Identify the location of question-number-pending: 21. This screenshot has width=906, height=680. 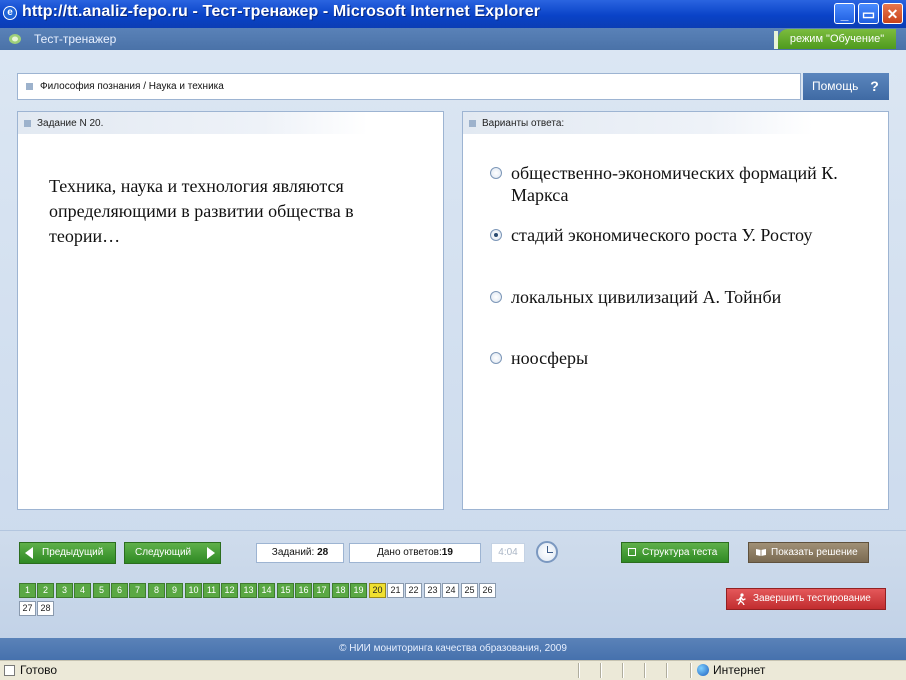
(395, 590).